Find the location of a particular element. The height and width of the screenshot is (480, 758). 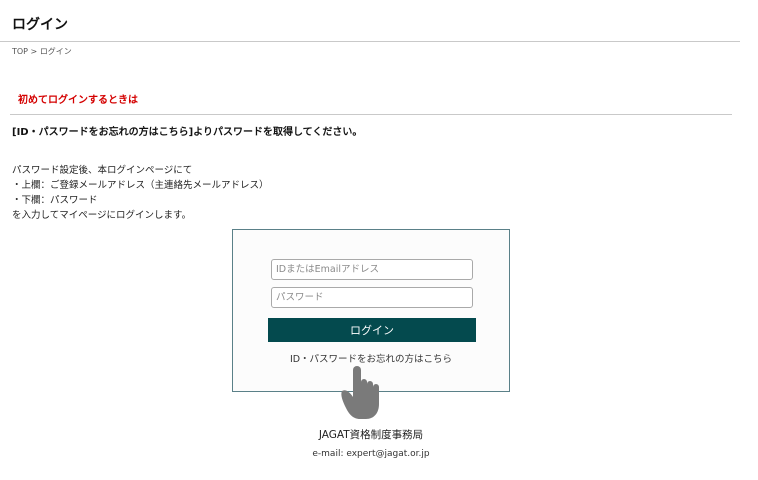

first-login-heading: 初めてログインするときは is located at coordinates (78, 100).